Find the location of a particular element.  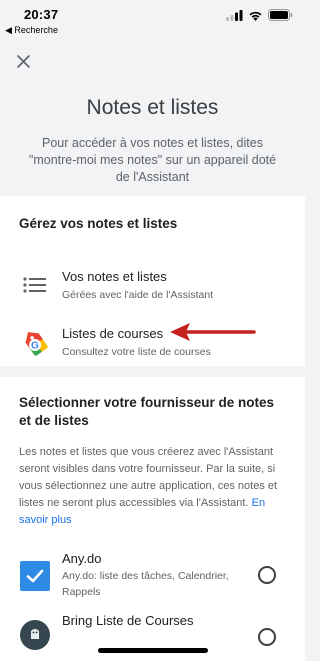

list-icon is located at coordinates (35, 285).